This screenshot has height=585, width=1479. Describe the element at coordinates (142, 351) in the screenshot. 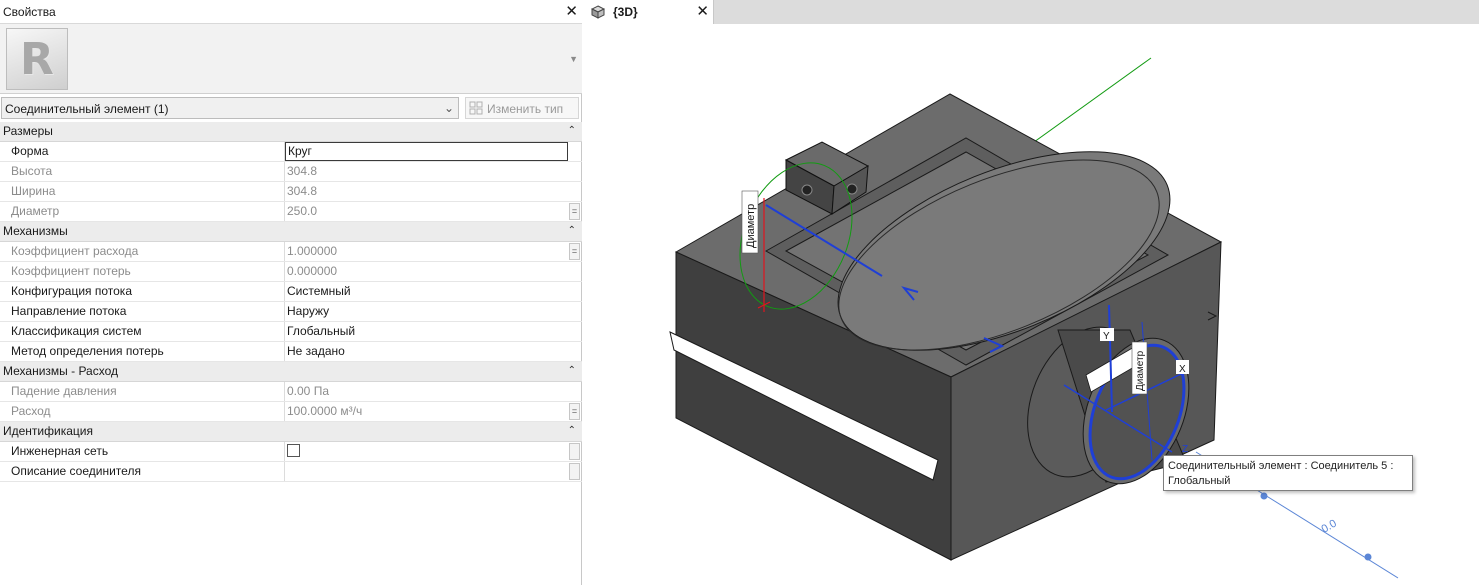

I see `property-label: Метод определения потерь` at that location.